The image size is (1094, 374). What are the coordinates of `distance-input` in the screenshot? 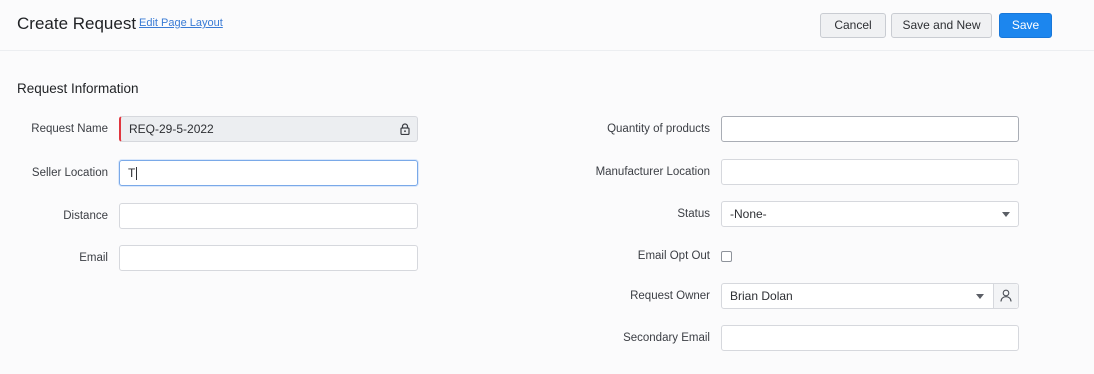 It's located at (268, 216).